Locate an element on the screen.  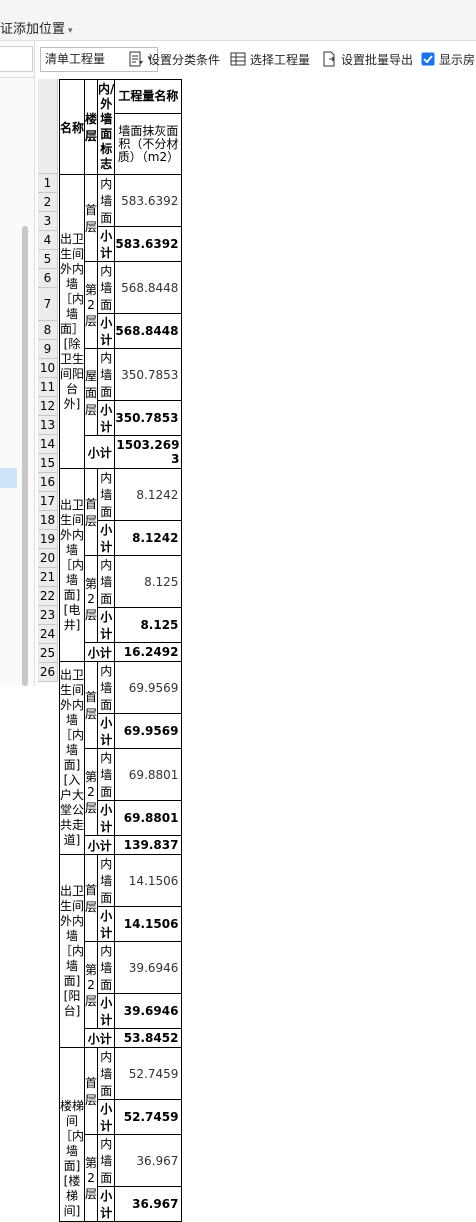
value-cell: 14.1506 is located at coordinates (148, 880).